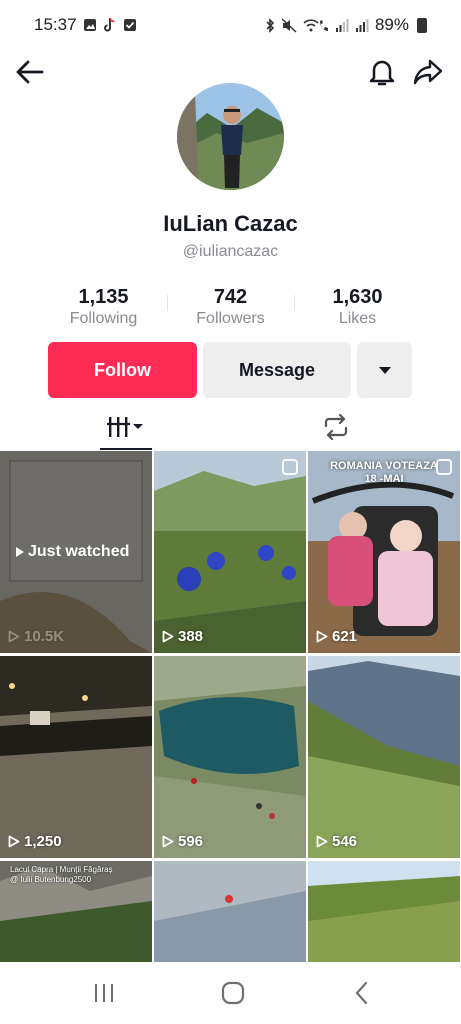 This screenshot has width=461, height=1024. I want to click on more-options-button, so click(384, 370).